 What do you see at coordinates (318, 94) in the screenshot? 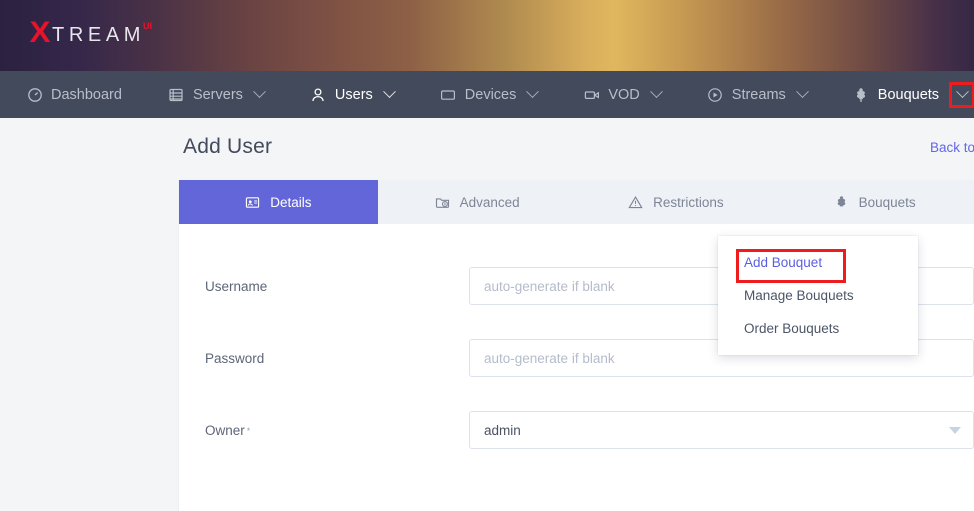
I see `user-icon` at bounding box center [318, 94].